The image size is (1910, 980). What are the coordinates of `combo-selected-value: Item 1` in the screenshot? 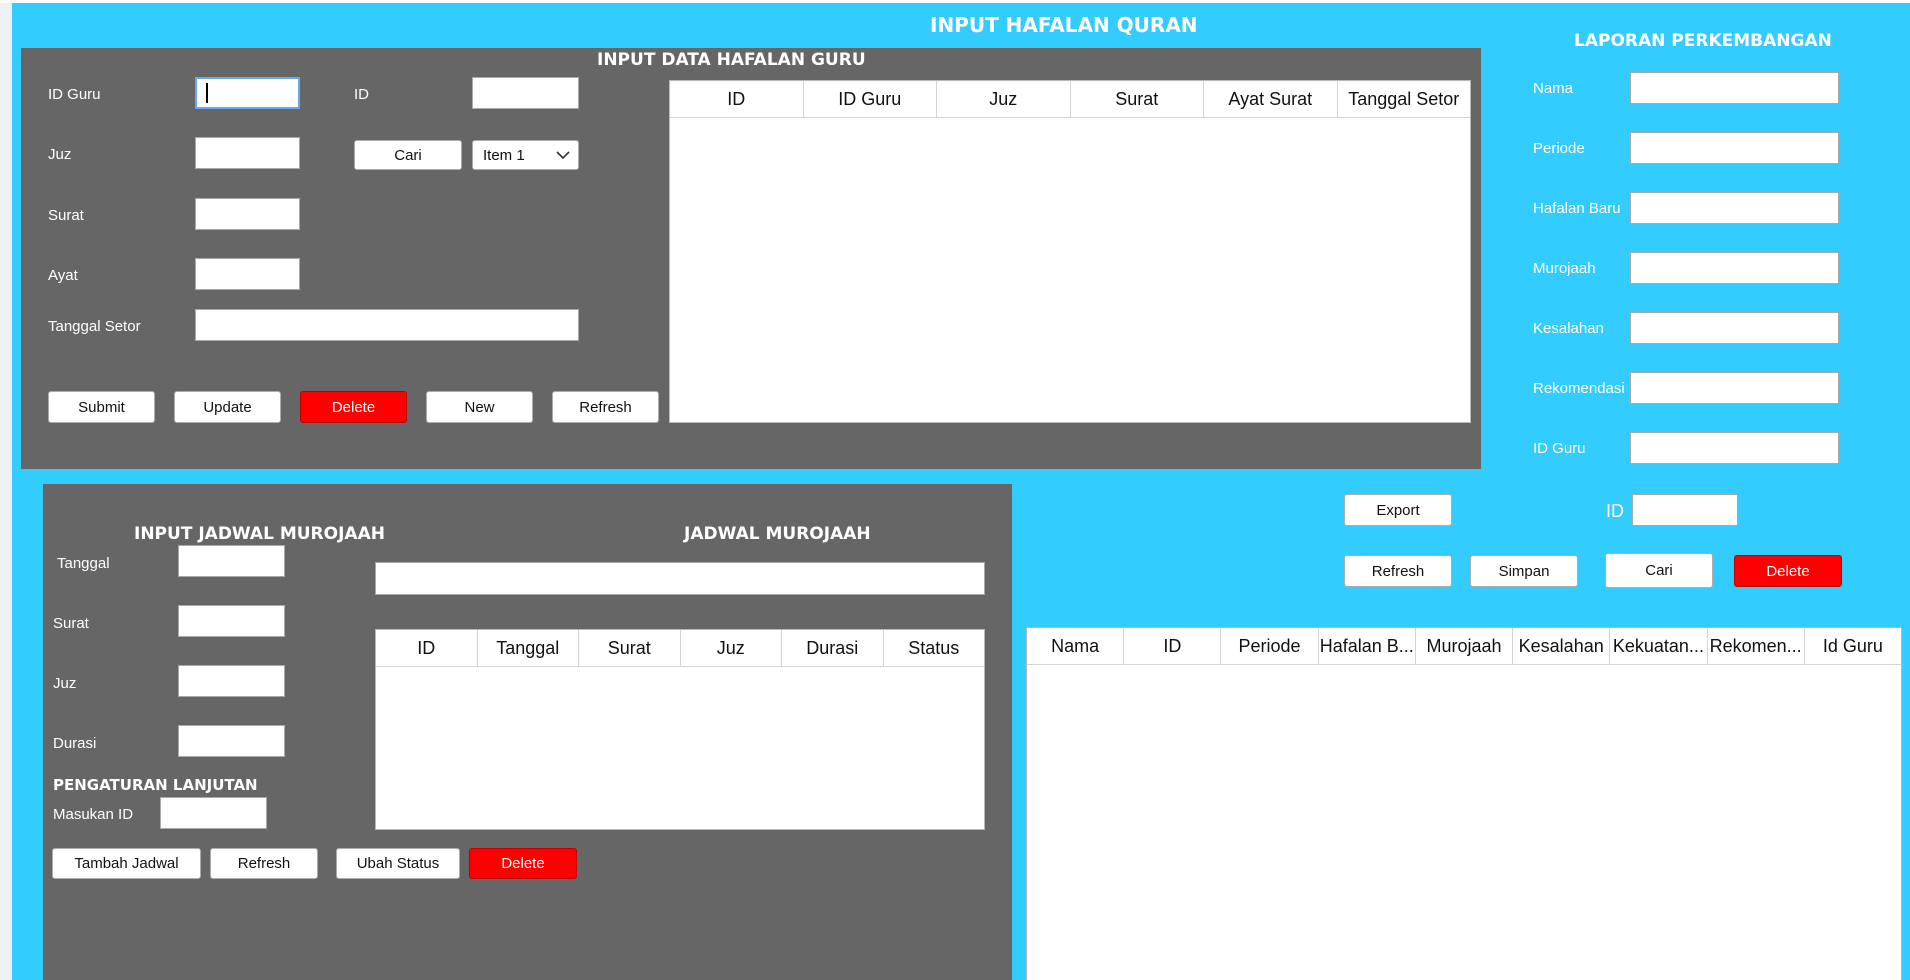 It's located at (504, 155).